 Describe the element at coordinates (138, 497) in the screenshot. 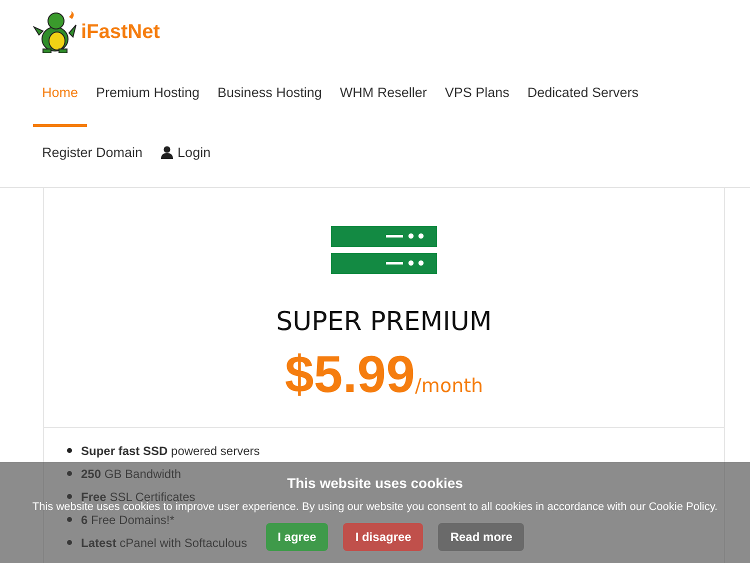

I see `feature-item: Free SSL Certificates` at that location.